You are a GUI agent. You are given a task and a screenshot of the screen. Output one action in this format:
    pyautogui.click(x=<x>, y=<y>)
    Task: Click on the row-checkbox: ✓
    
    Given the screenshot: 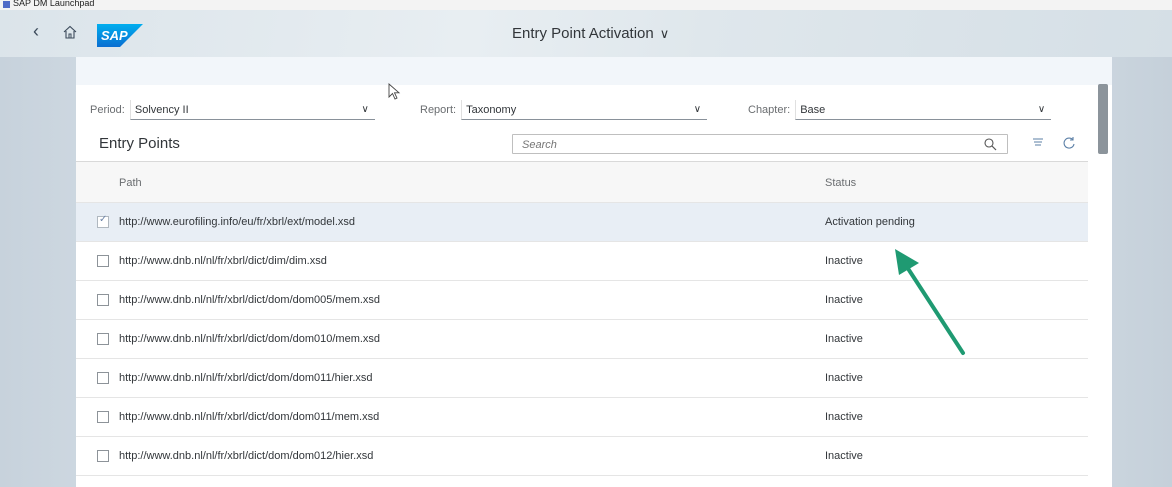 What is the action you would take?
    pyautogui.click(x=103, y=221)
    